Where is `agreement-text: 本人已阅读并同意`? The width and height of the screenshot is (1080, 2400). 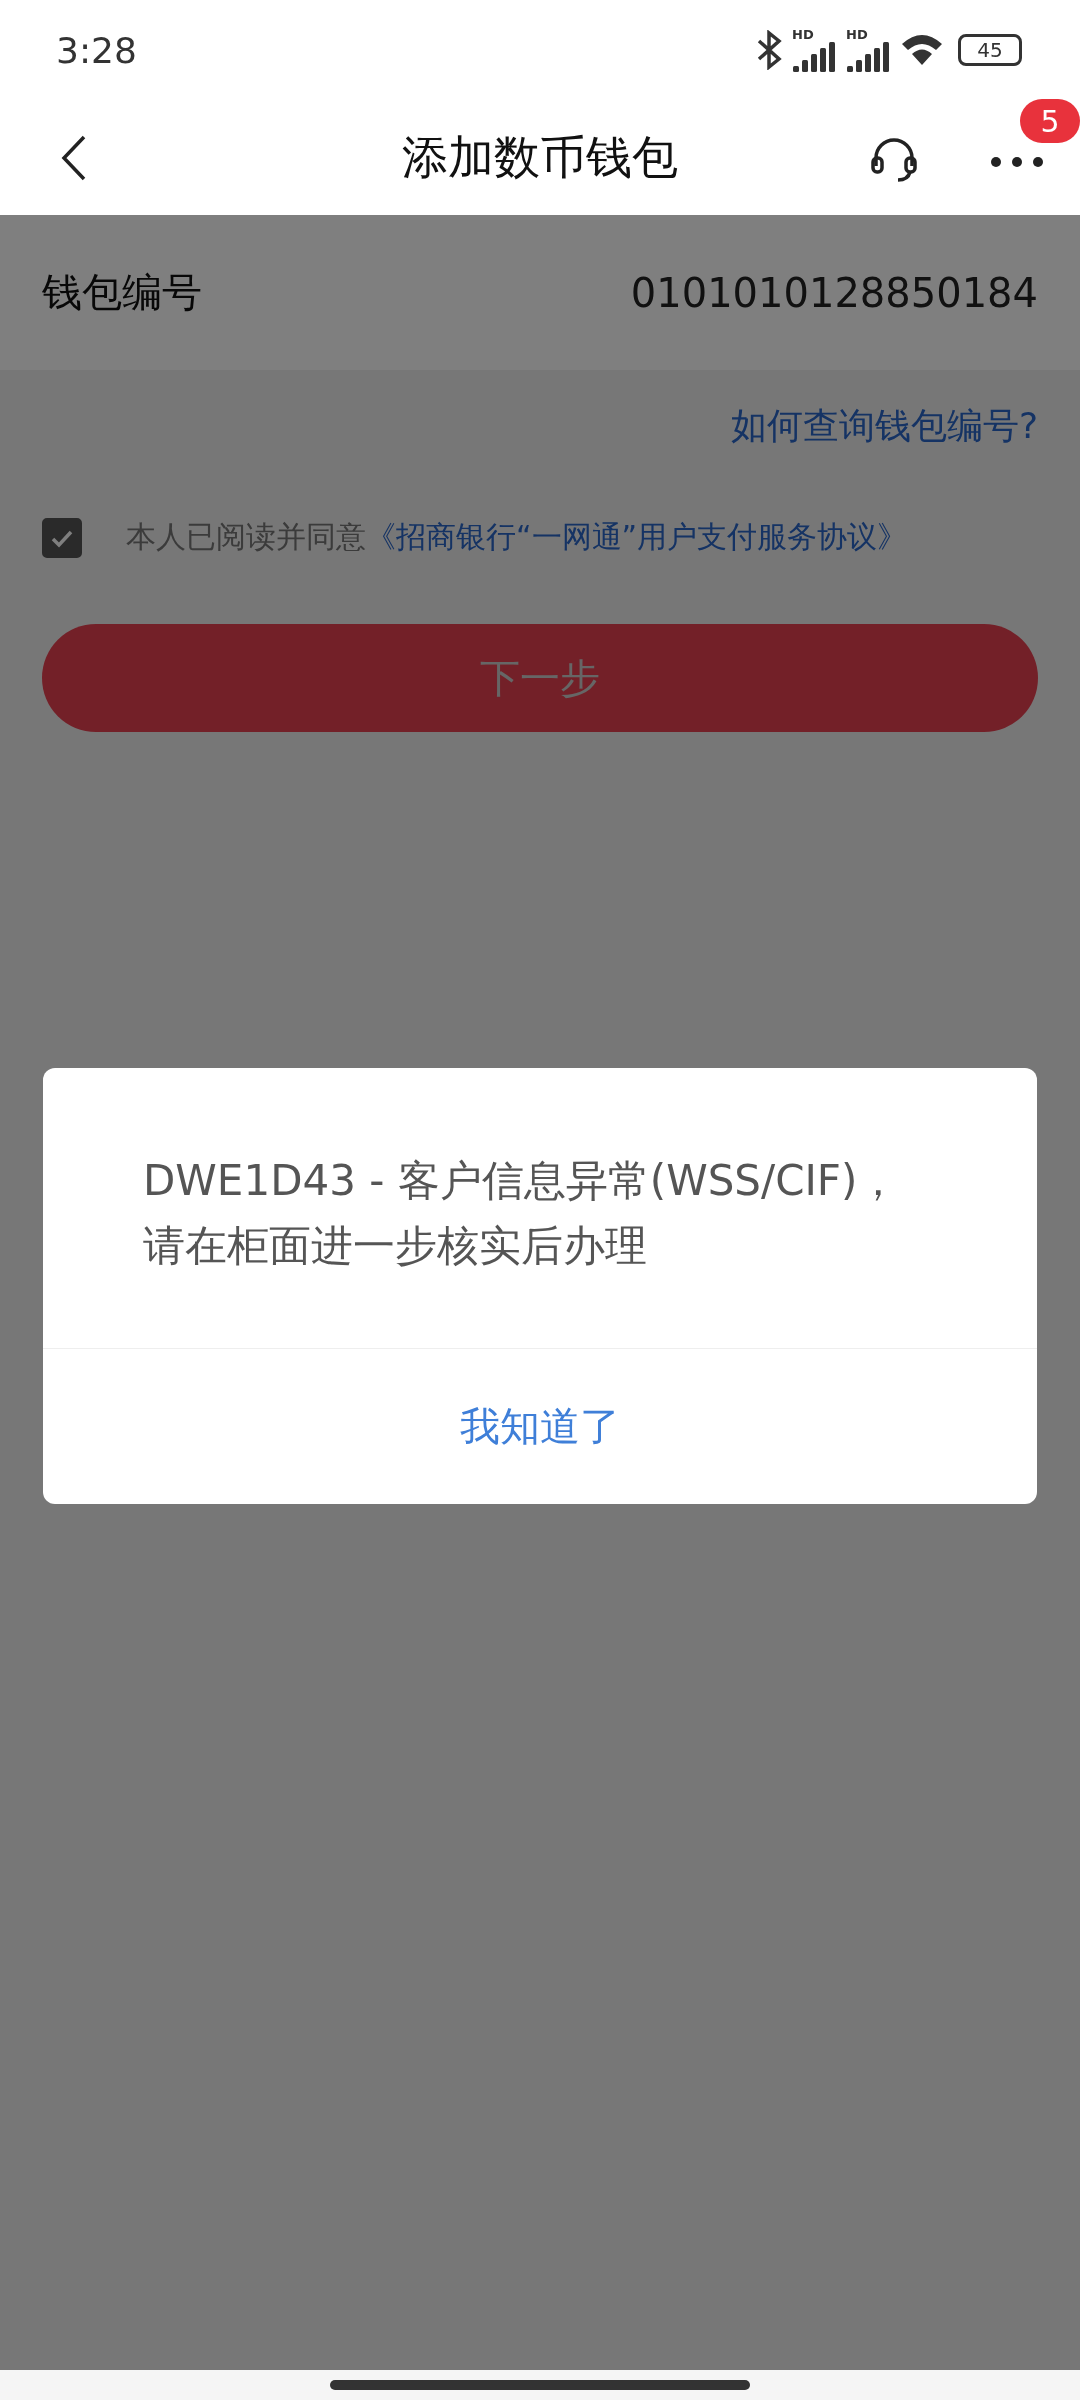
agreement-text: 本人已阅读并同意 is located at coordinates (246, 537).